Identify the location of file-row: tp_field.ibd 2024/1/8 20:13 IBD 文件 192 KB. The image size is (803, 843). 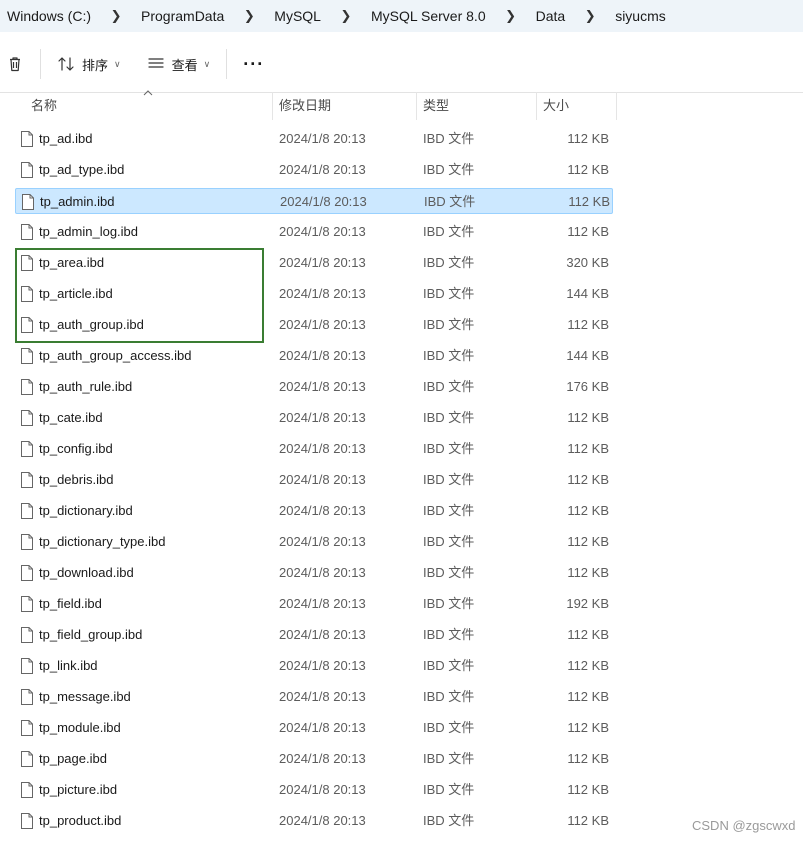
(314, 604).